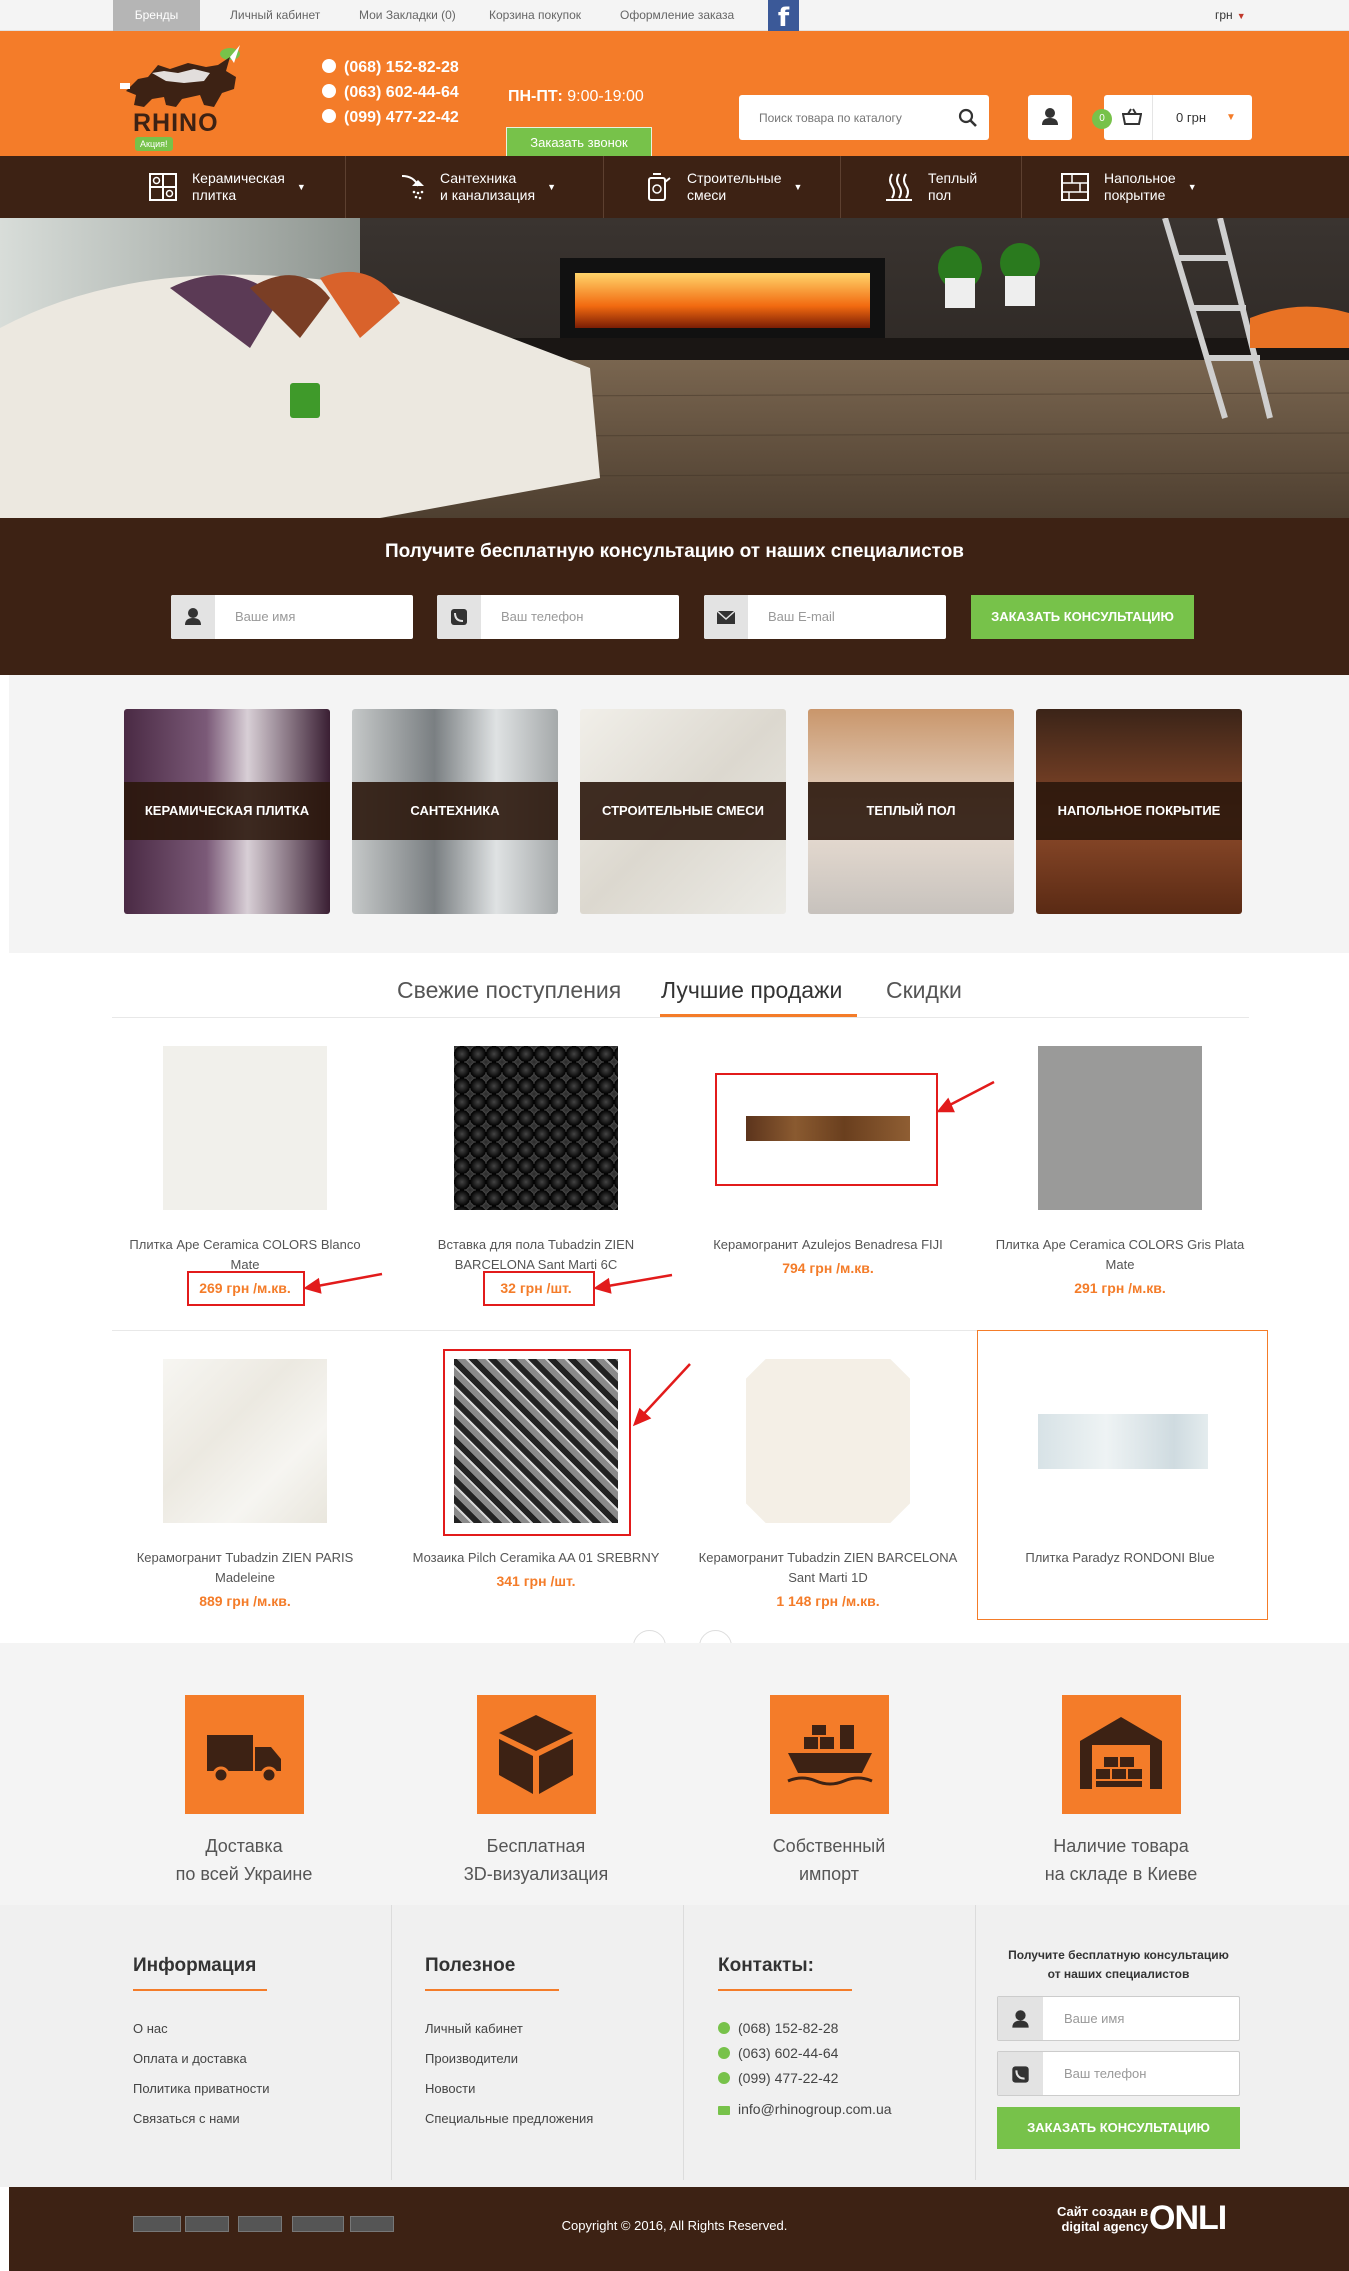 Image resolution: width=1349 pixels, height=2271 pixels. I want to click on footer-phone-2-text: (063) 602-44-64, so click(788, 2053).